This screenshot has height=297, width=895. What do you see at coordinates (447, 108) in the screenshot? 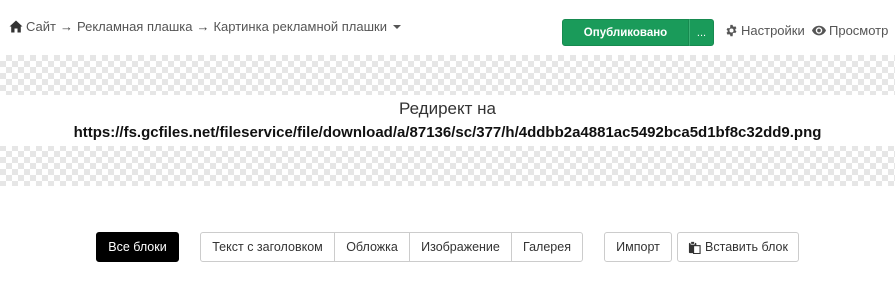
I see `redirect-title: Редирект на` at bounding box center [447, 108].